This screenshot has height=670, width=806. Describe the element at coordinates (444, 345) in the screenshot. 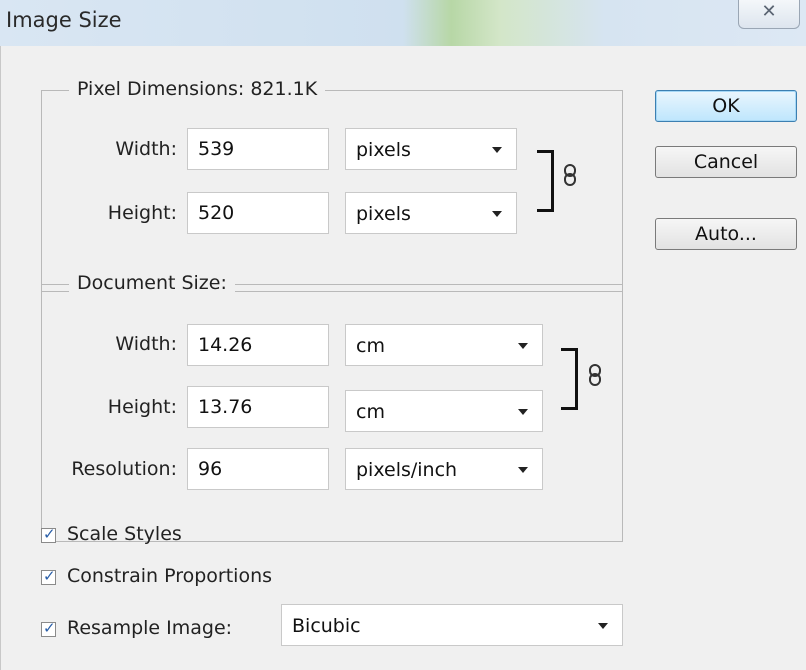

I see `document-width-unit-select: cm` at that location.